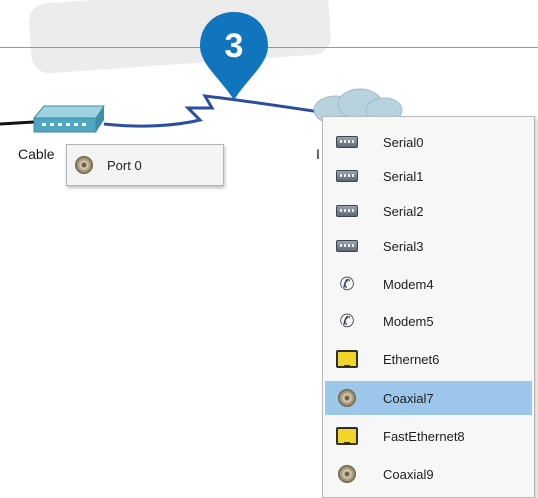 This screenshot has width=538, height=498. I want to click on menu-item-serial0: Serial0, so click(428, 142).